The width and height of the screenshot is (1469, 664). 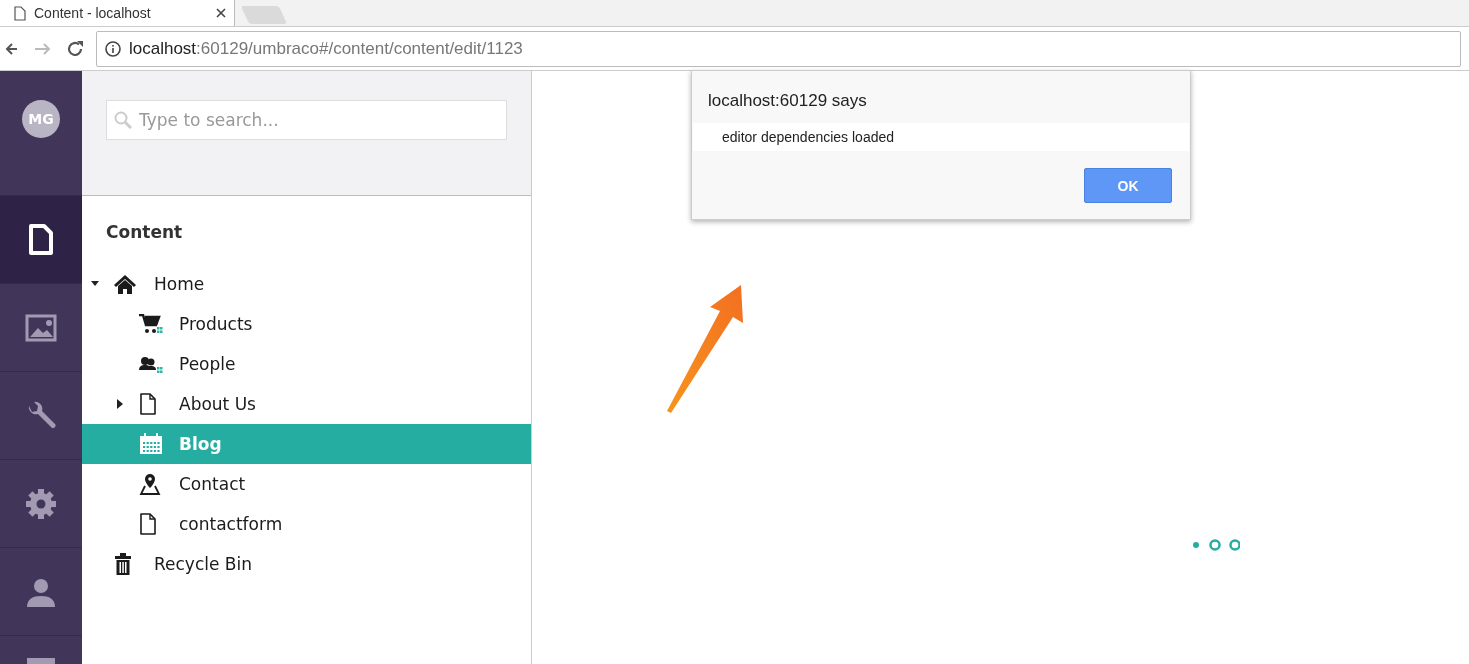 What do you see at coordinates (221, 13) in the screenshot?
I see `close-icon` at bounding box center [221, 13].